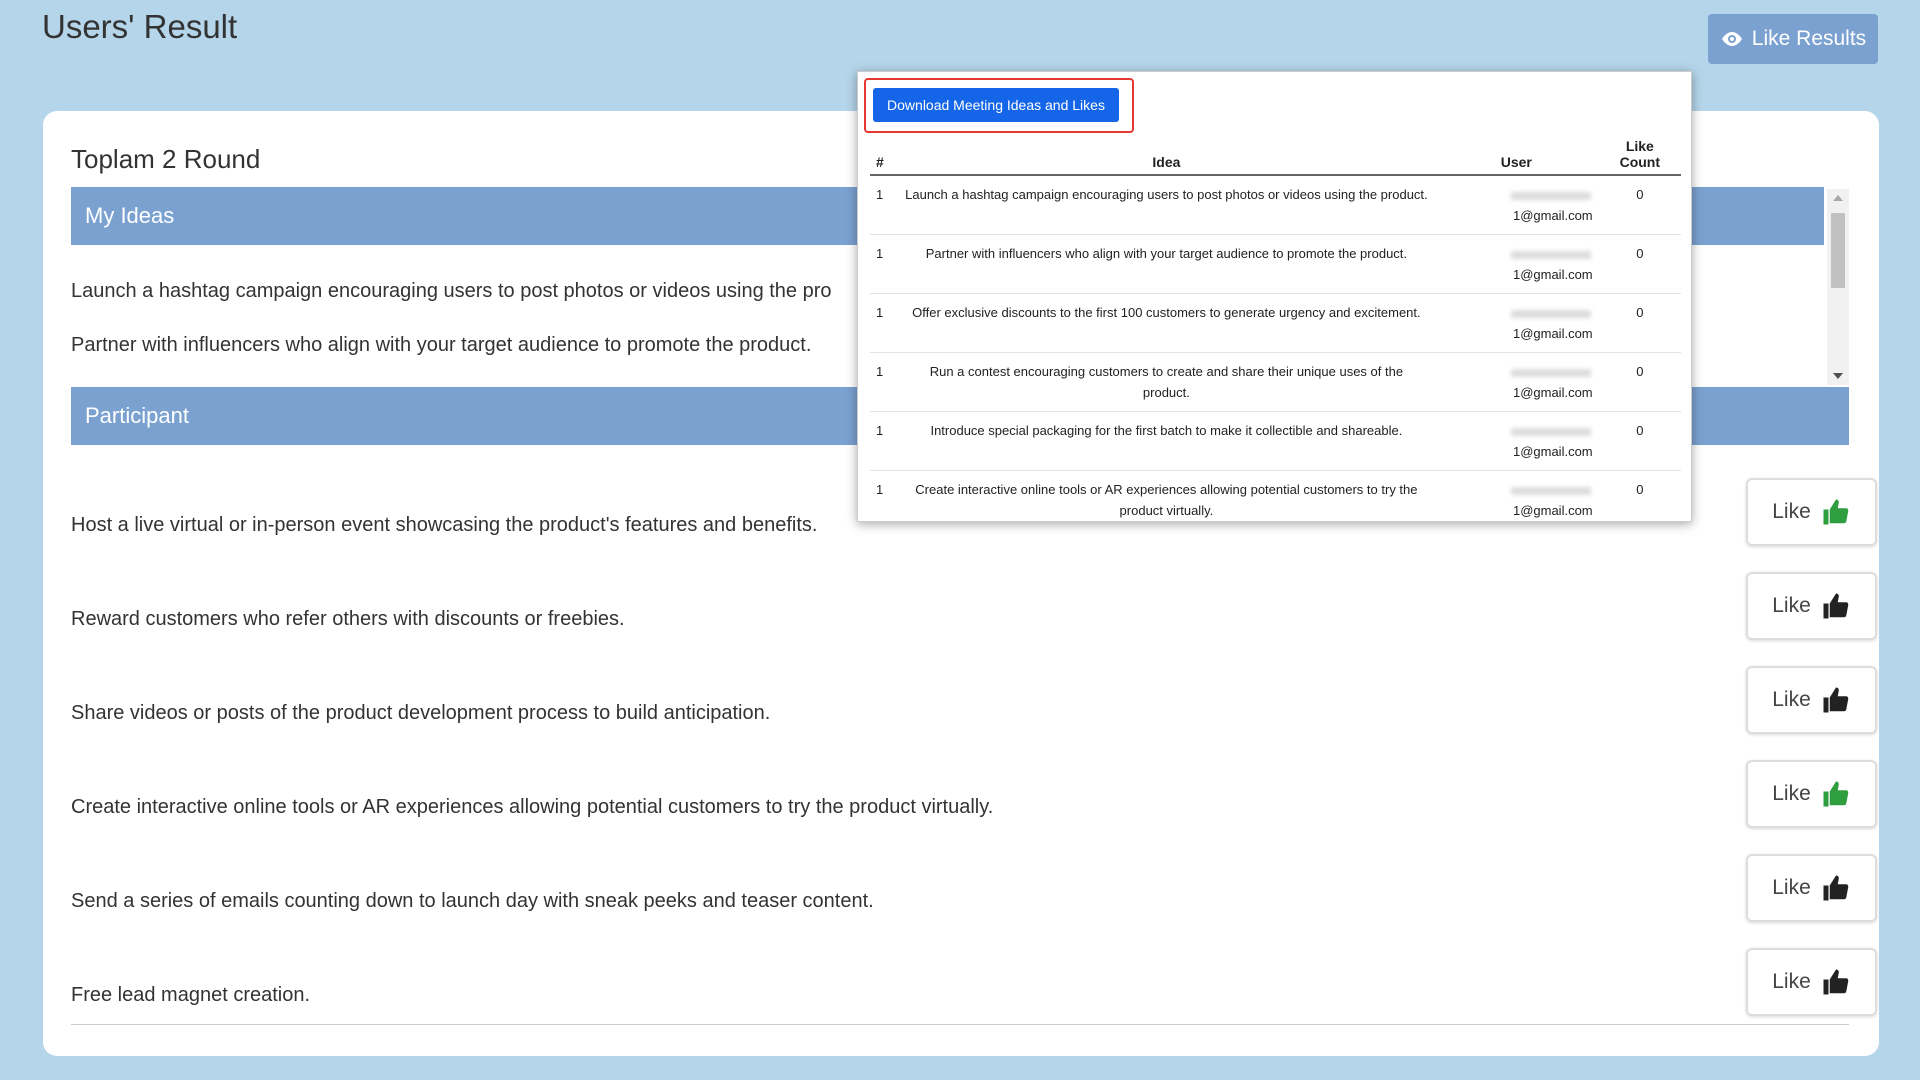 The height and width of the screenshot is (1080, 1920). What do you see at coordinates (974, 995) in the screenshot?
I see `participant-idea-row: Free lead magnet creation. Like` at bounding box center [974, 995].